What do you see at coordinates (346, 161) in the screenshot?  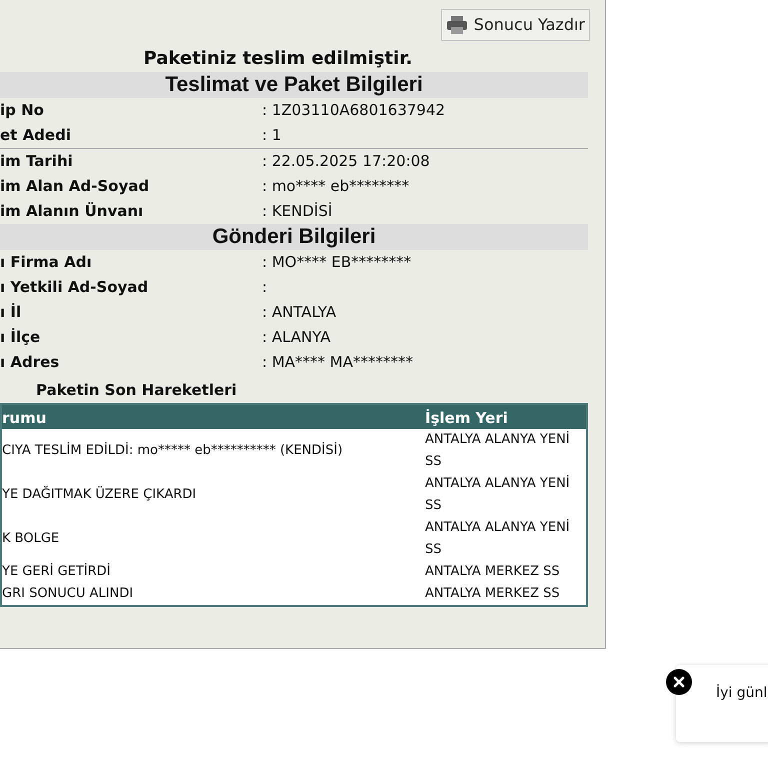 I see `field-value: : 22.05.2025 17:20:08` at bounding box center [346, 161].